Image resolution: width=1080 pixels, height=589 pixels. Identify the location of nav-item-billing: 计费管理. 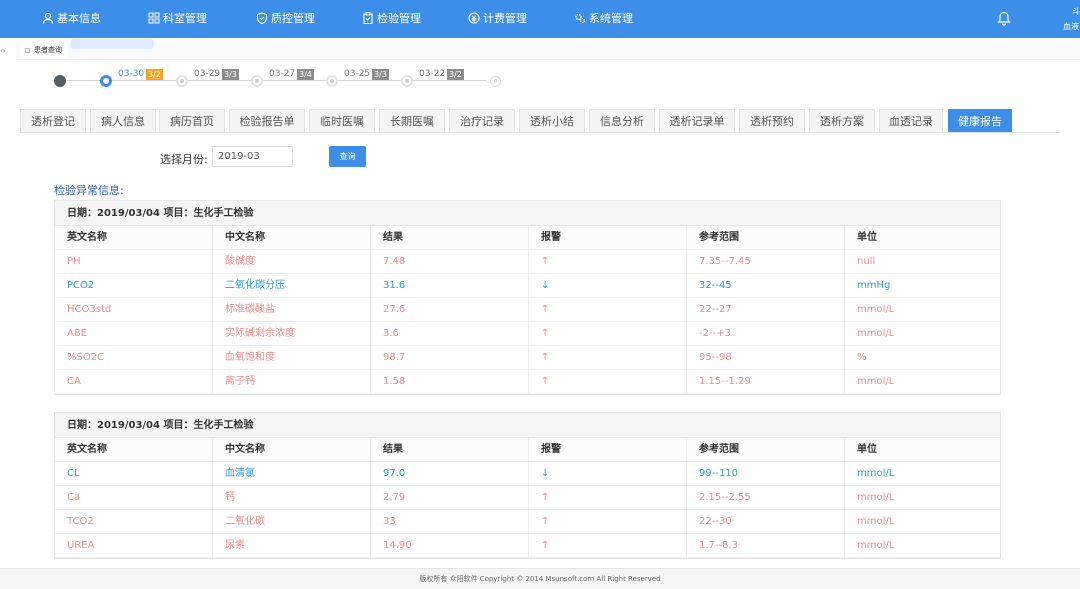
(497, 19).